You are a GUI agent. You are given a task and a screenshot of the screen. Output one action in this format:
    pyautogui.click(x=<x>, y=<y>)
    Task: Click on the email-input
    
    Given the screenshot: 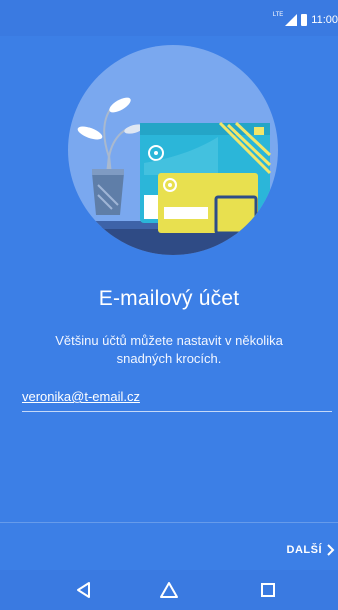 What is the action you would take?
    pyautogui.click(x=177, y=397)
    